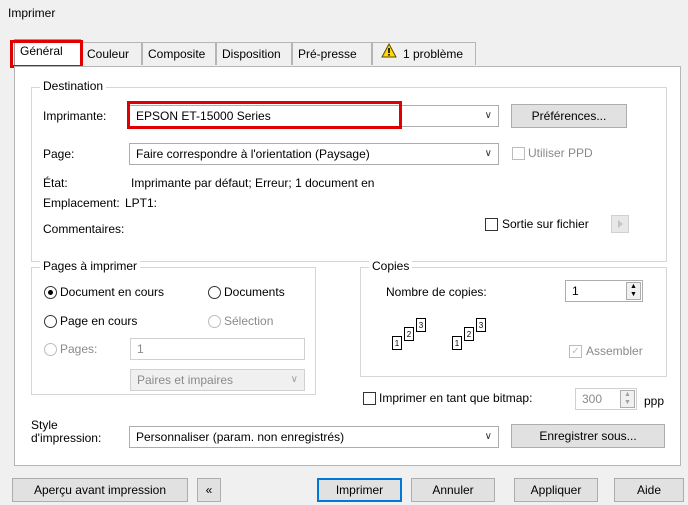  What do you see at coordinates (327, 54) in the screenshot?
I see `tab-prepresse-label: Pré-presse` at bounding box center [327, 54].